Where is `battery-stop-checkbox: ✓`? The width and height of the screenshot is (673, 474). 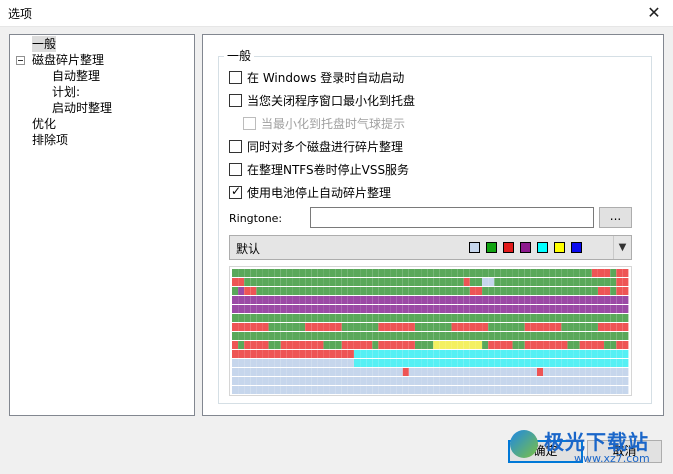 battery-stop-checkbox: ✓ is located at coordinates (235, 191).